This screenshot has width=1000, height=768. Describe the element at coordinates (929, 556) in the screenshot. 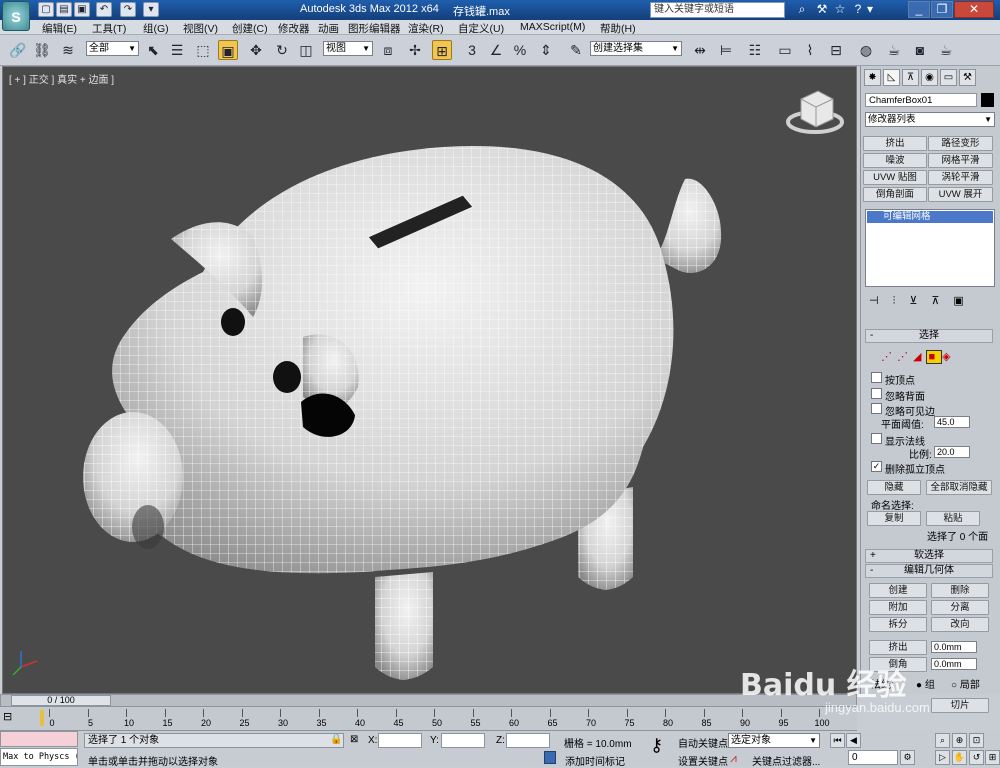

I see `soft-selection-rollout-header: + 软选择` at that location.